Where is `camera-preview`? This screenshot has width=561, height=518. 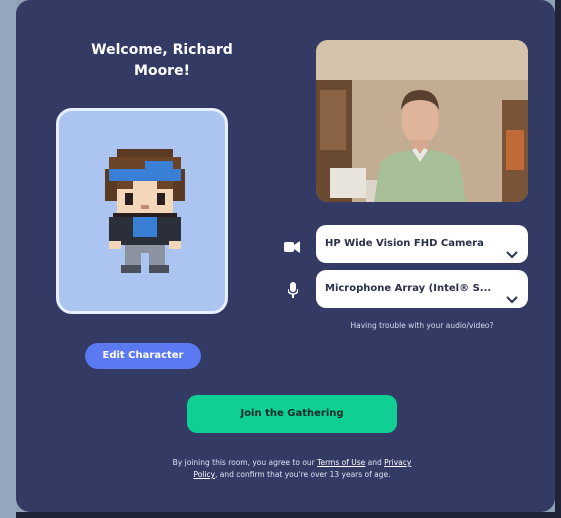
camera-preview is located at coordinates (422, 121).